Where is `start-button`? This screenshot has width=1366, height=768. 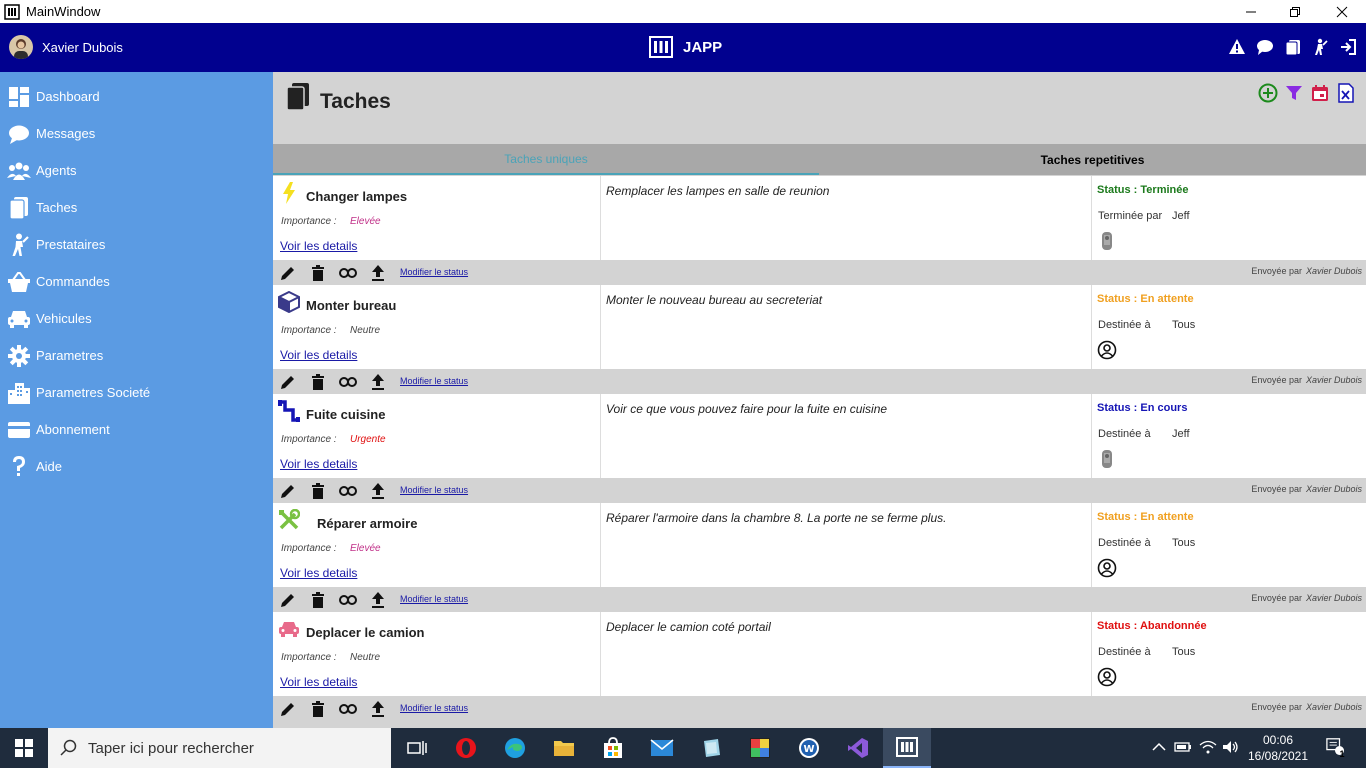
start-button is located at coordinates (24, 748).